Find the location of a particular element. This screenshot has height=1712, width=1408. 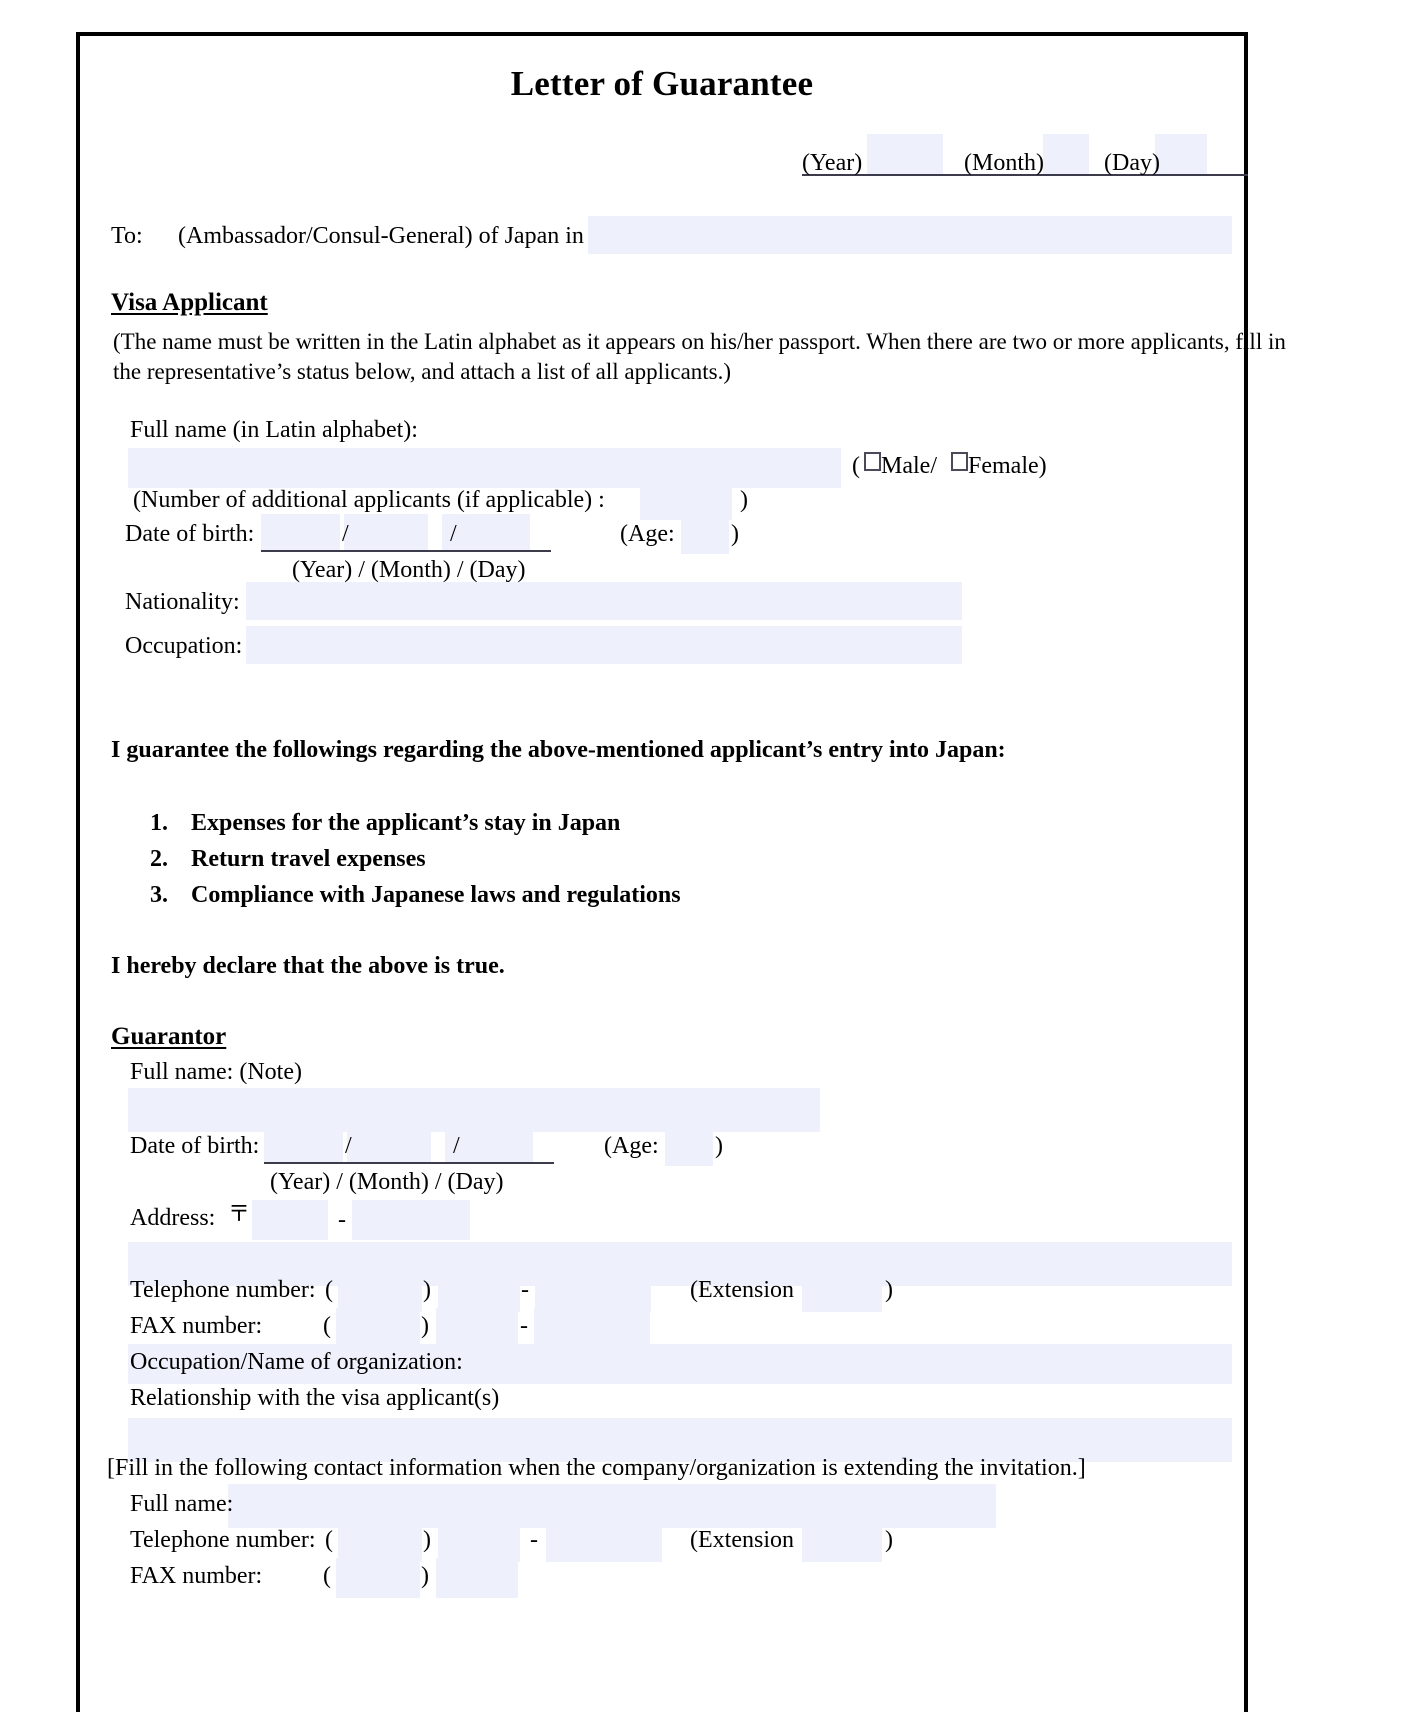

guarantor-dob-slash-2: / is located at coordinates (456, 1146).